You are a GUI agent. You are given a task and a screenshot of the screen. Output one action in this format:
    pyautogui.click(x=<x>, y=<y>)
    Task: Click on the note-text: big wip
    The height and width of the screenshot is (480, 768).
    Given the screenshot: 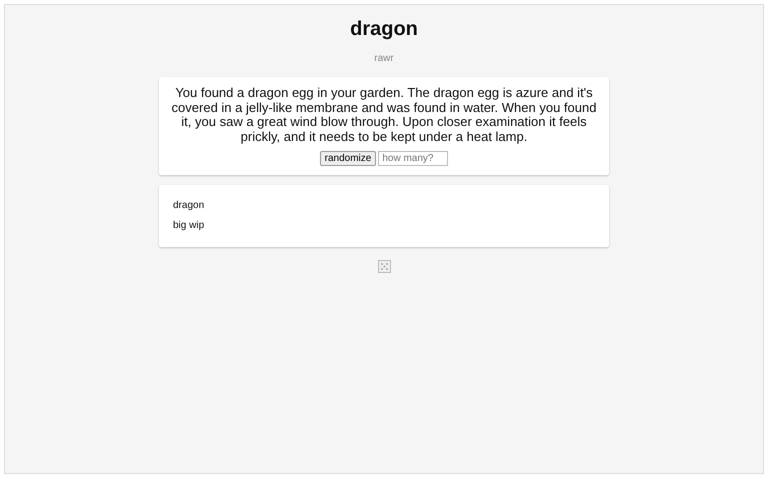 What is the action you would take?
    pyautogui.click(x=189, y=226)
    